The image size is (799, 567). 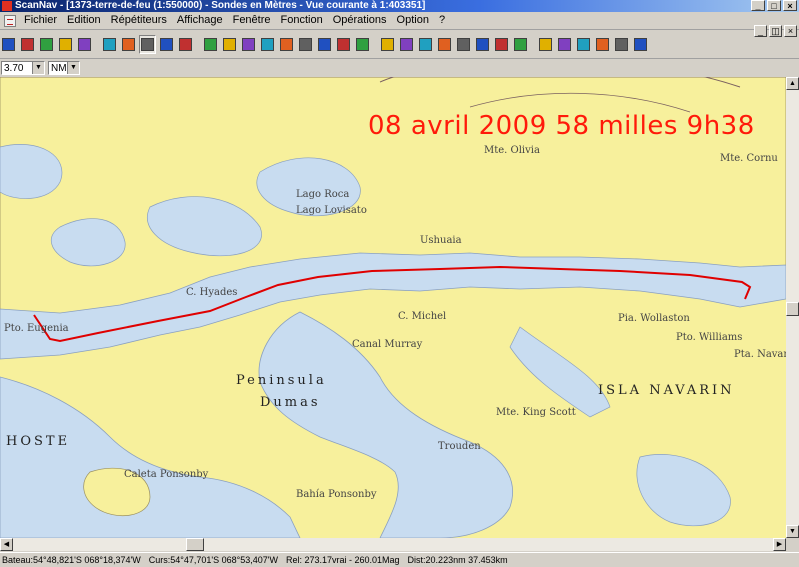 What do you see at coordinates (84, 20) in the screenshot?
I see `menu-edition: Edition` at bounding box center [84, 20].